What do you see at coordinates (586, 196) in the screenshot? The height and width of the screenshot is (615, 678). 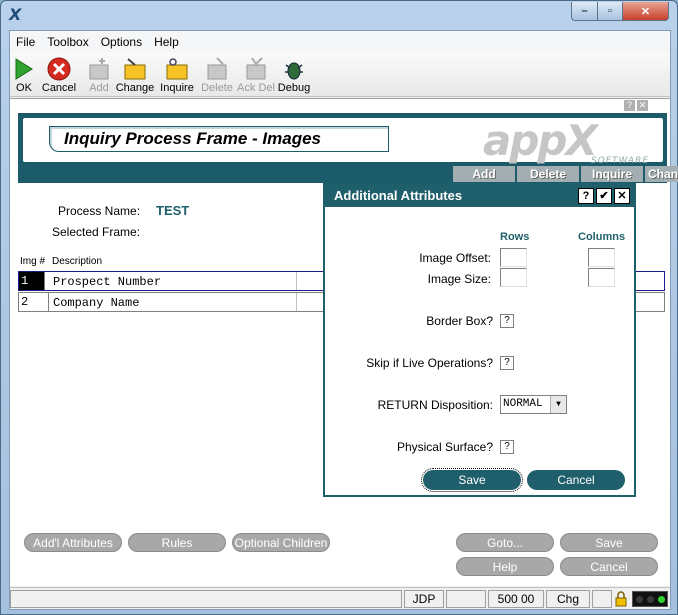 I see `dialog-help-button: ?` at bounding box center [586, 196].